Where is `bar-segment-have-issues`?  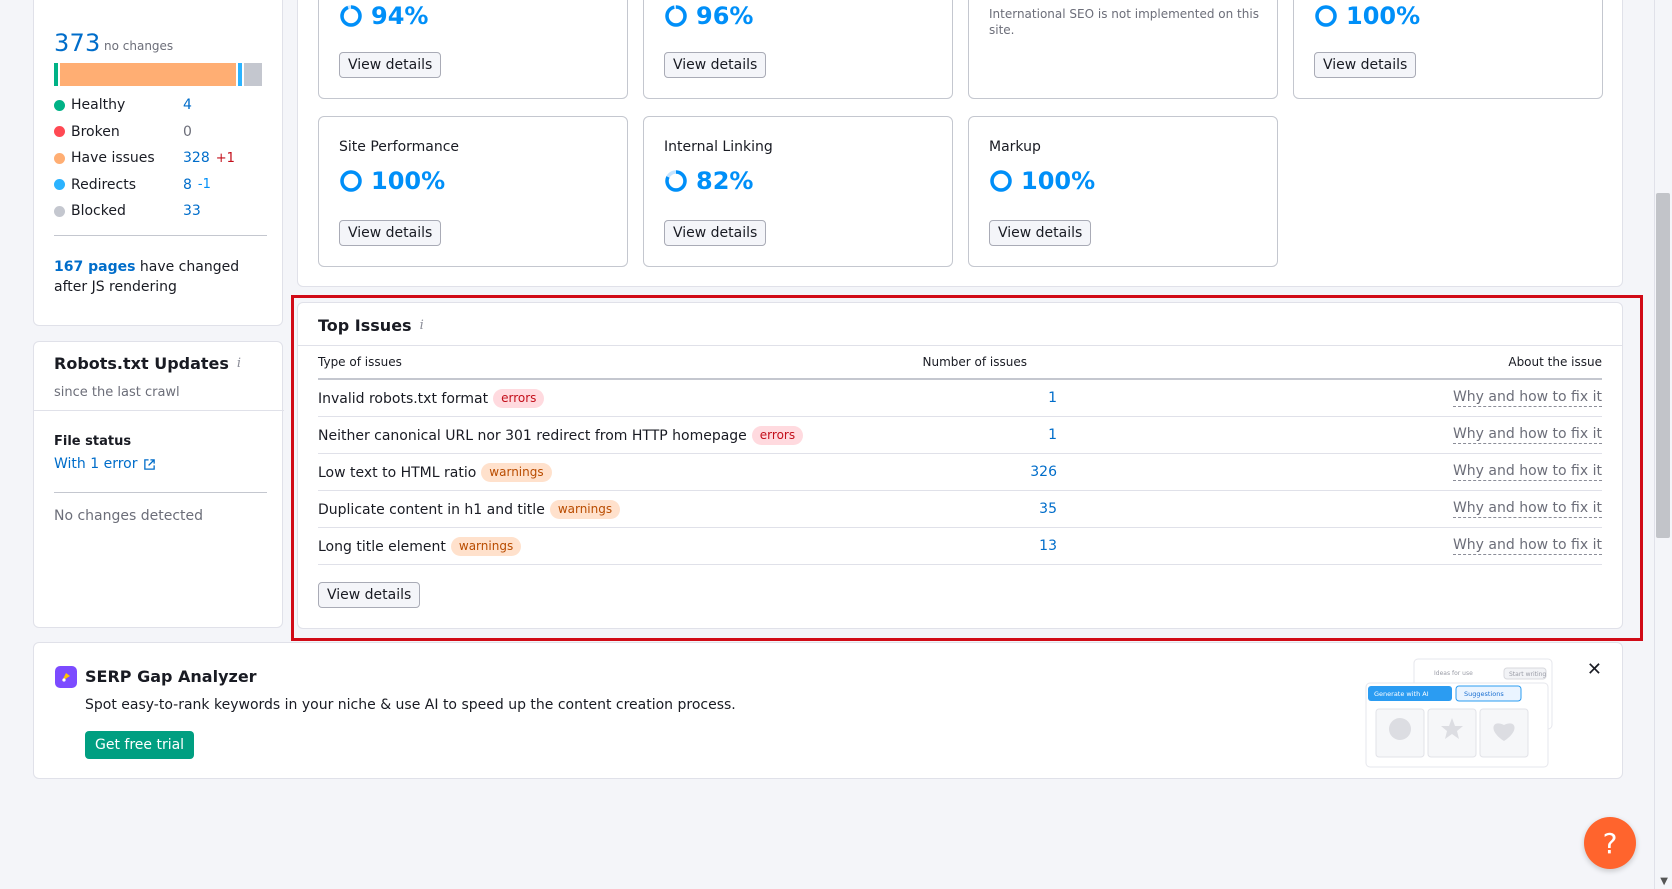 bar-segment-have-issues is located at coordinates (148, 74).